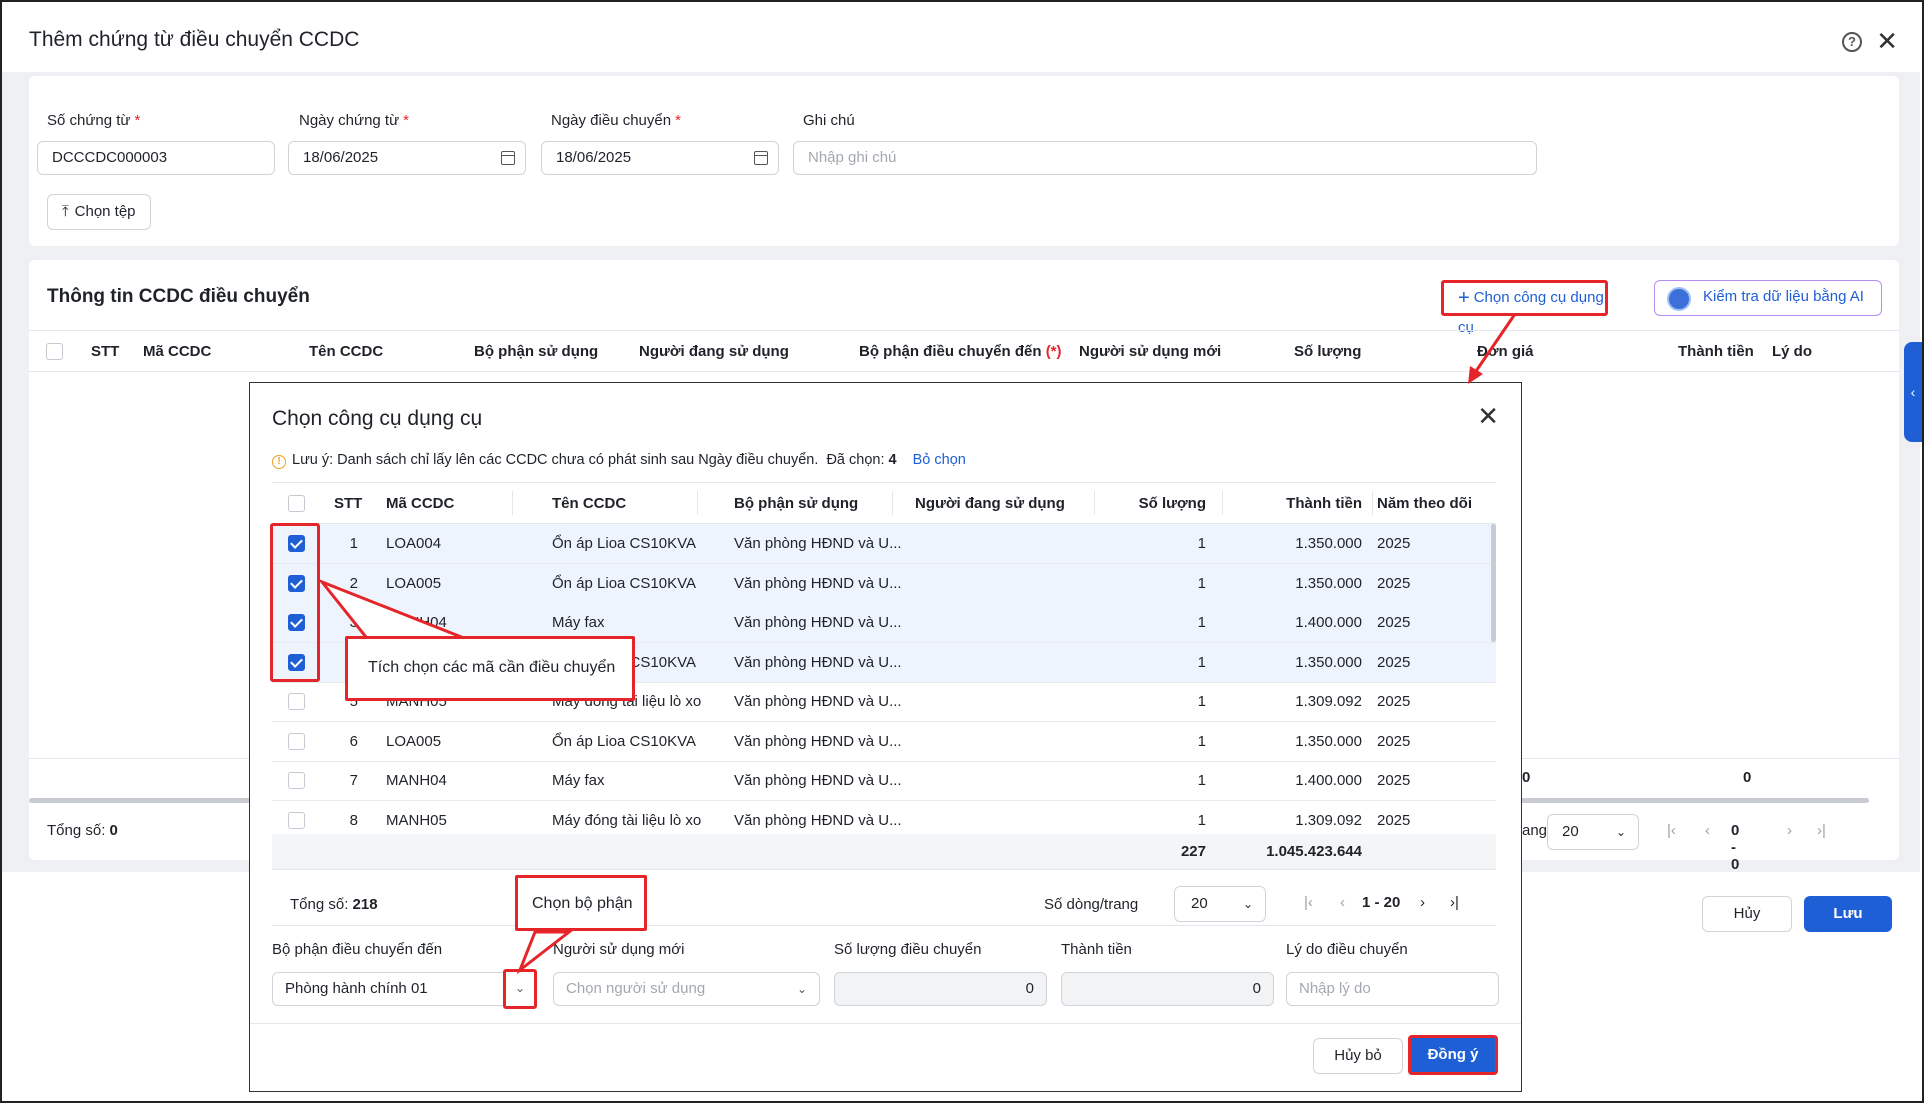 This screenshot has width=1924, height=1103. Describe the element at coordinates (1913, 392) in the screenshot. I see `side-panel-toggle: ‹` at that location.